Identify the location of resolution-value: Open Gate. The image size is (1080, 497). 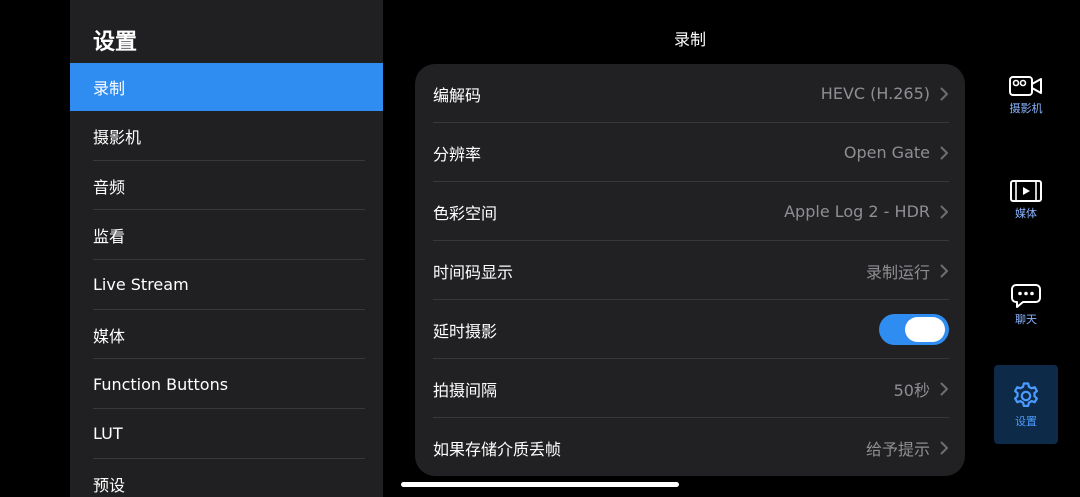
(886, 152).